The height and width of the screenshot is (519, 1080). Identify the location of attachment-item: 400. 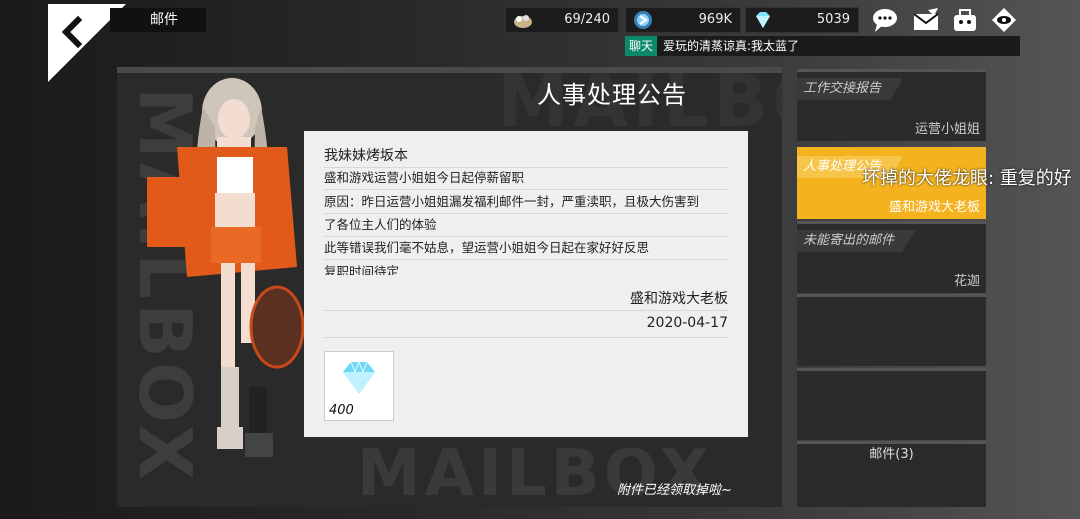
(359, 386).